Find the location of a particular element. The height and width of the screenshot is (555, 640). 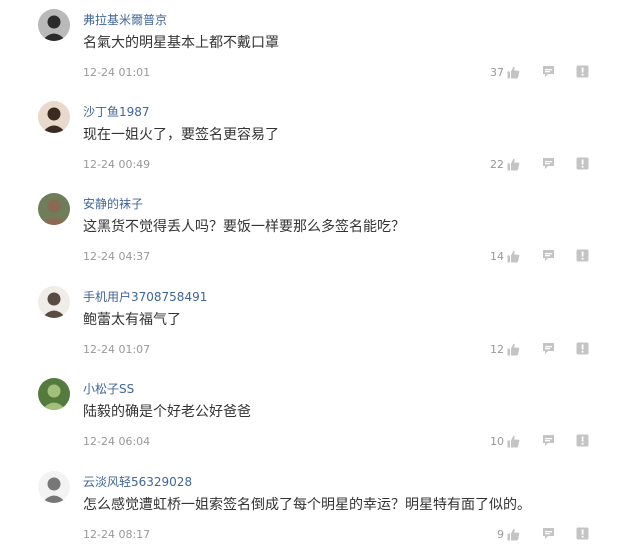

comment-timestamp: 12-24 00:49 is located at coordinates (117, 164).